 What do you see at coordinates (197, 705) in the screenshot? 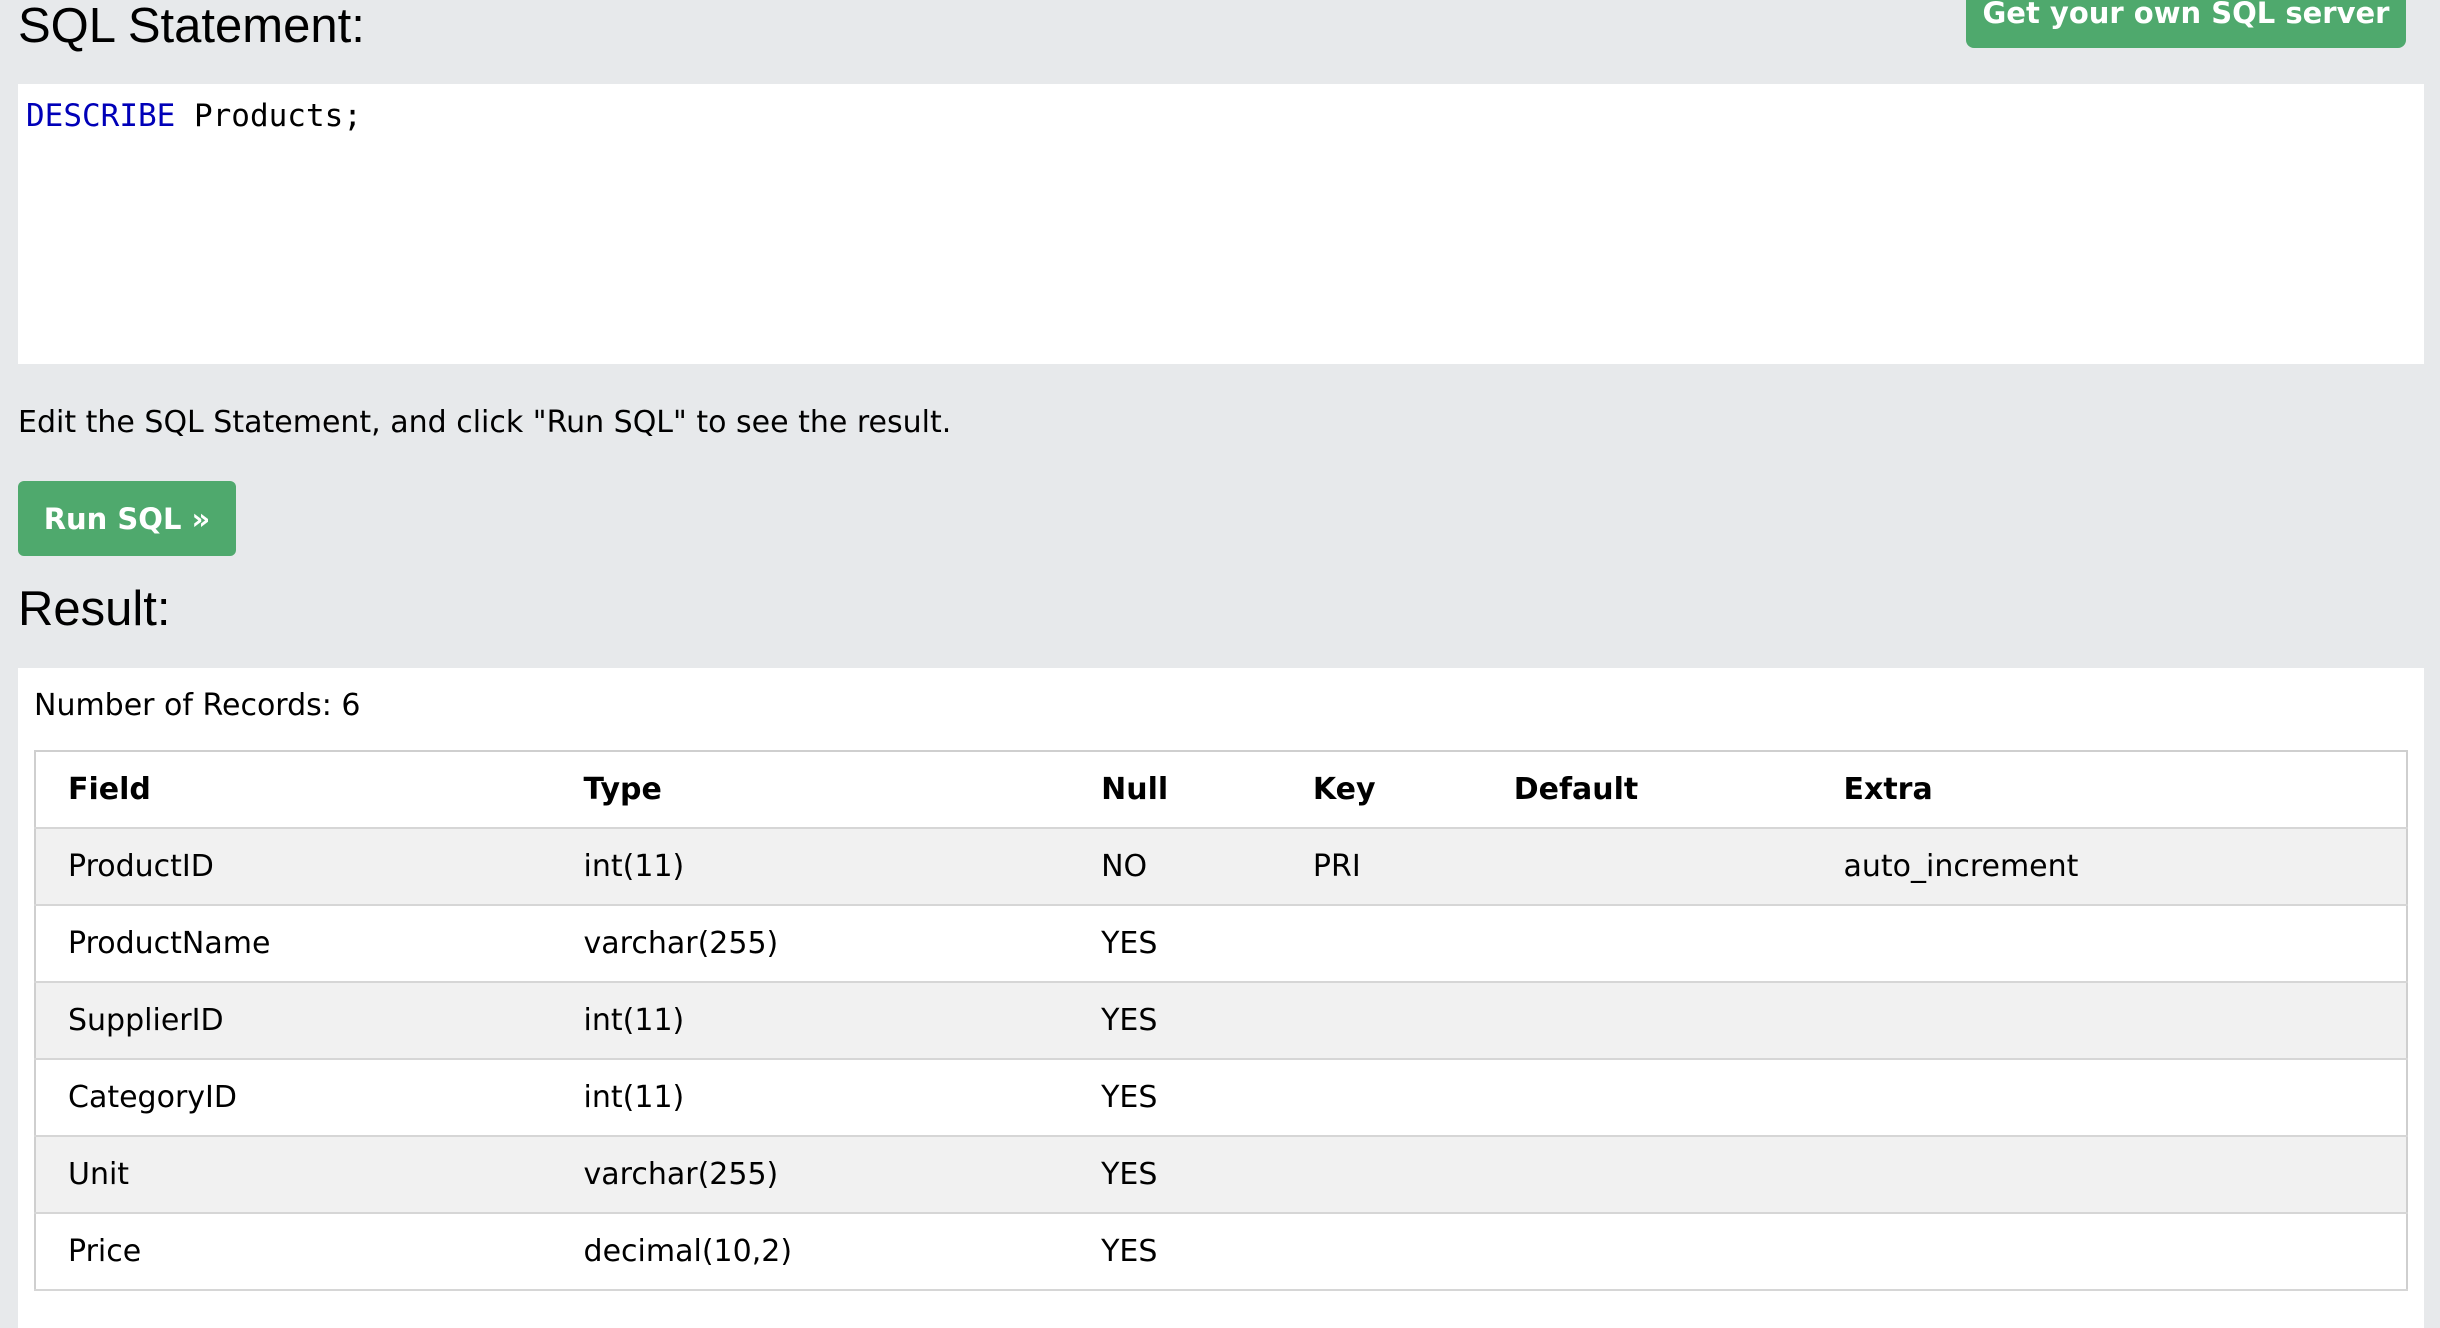
I see `record-count: Number of Records: 6` at bounding box center [197, 705].